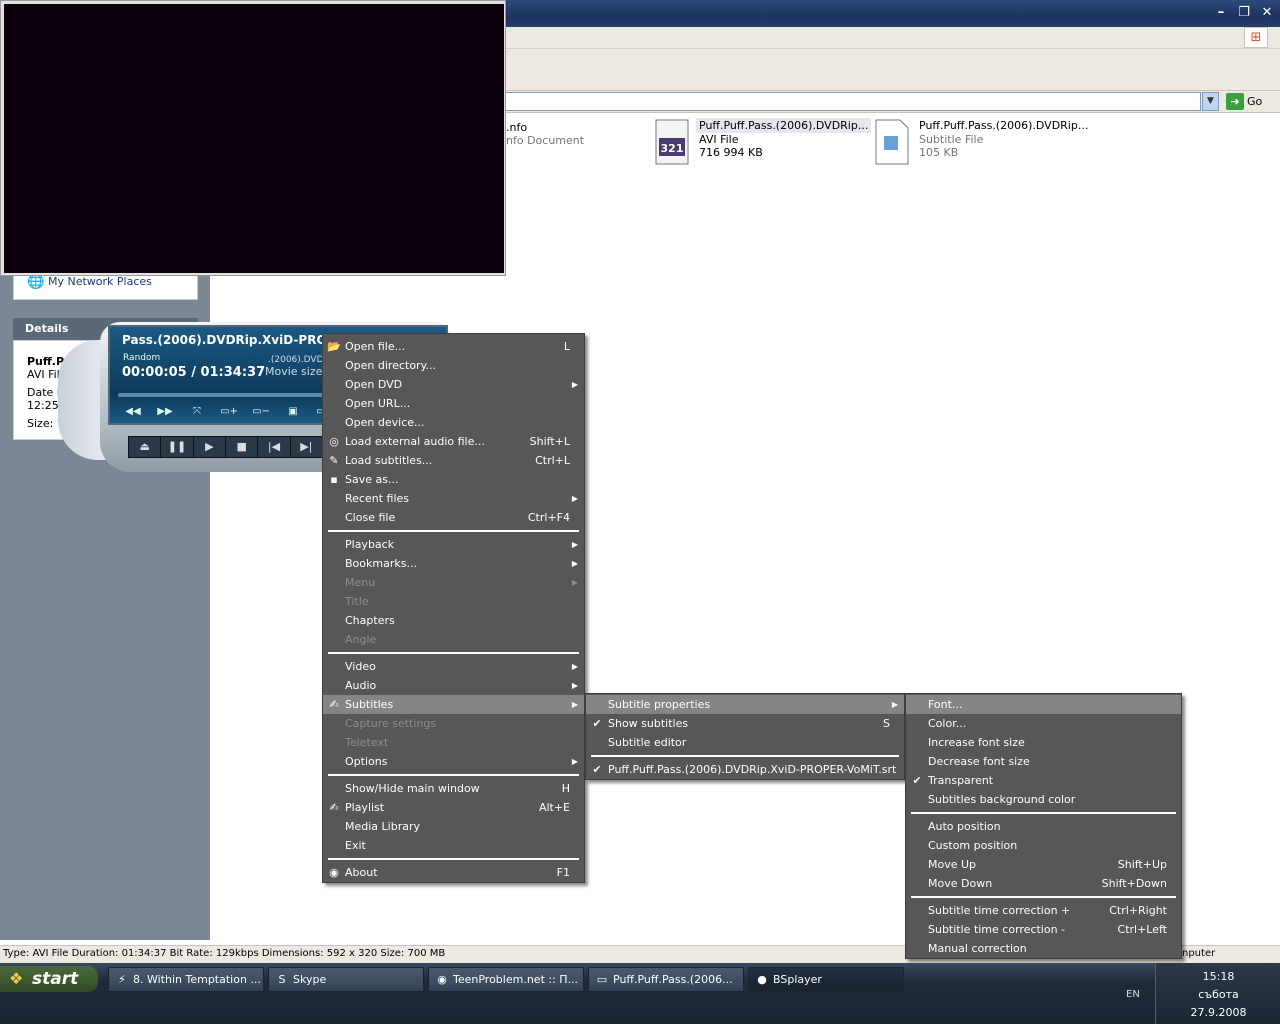 Image resolution: width=1280 pixels, height=1024 pixels. What do you see at coordinates (1043, 845) in the screenshot?
I see `menu-item-custom-position: Custom position` at bounding box center [1043, 845].